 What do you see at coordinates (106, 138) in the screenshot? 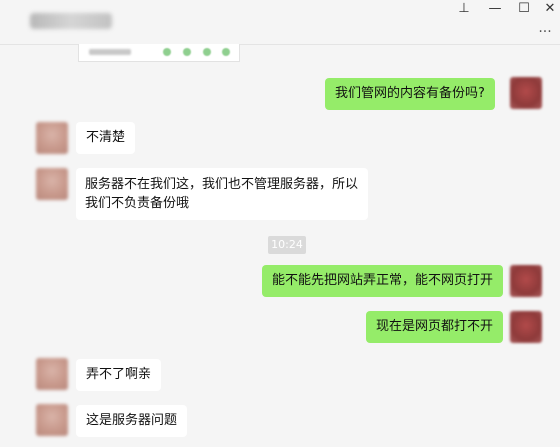
I see `message-bubble-received: 不清楚` at bounding box center [106, 138].